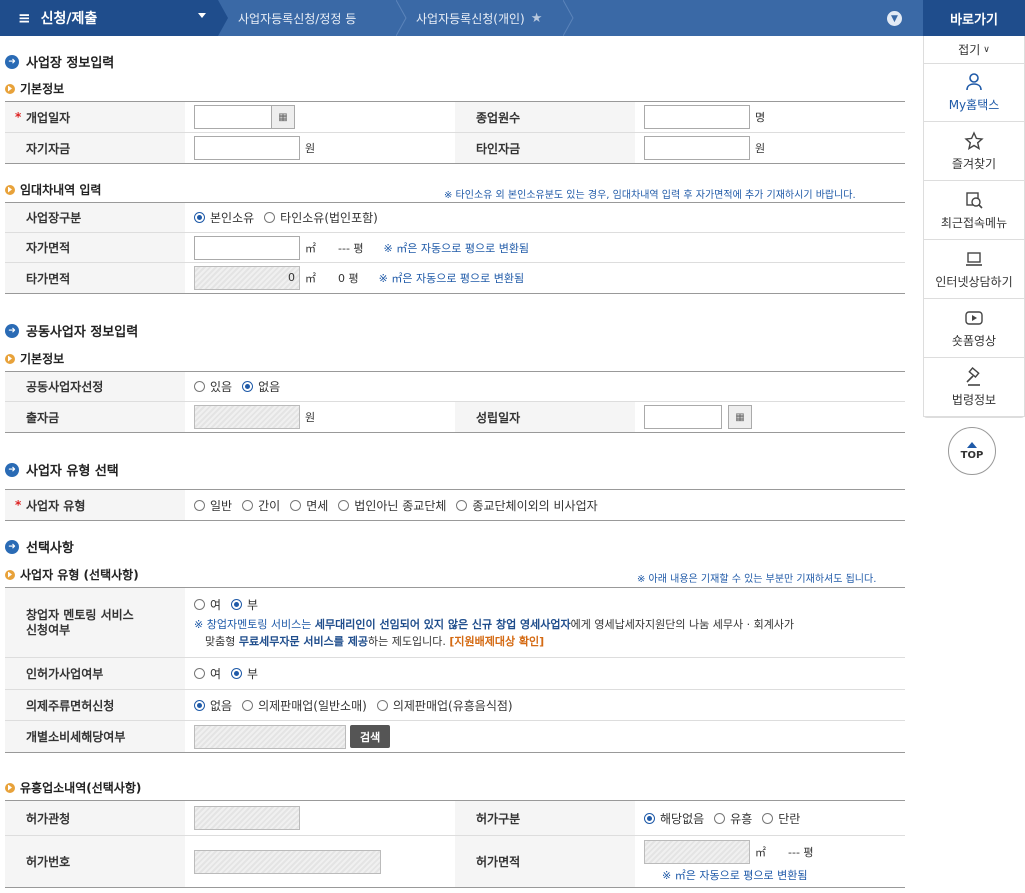  I want to click on joint-yes-radio: 있음, so click(213, 386).